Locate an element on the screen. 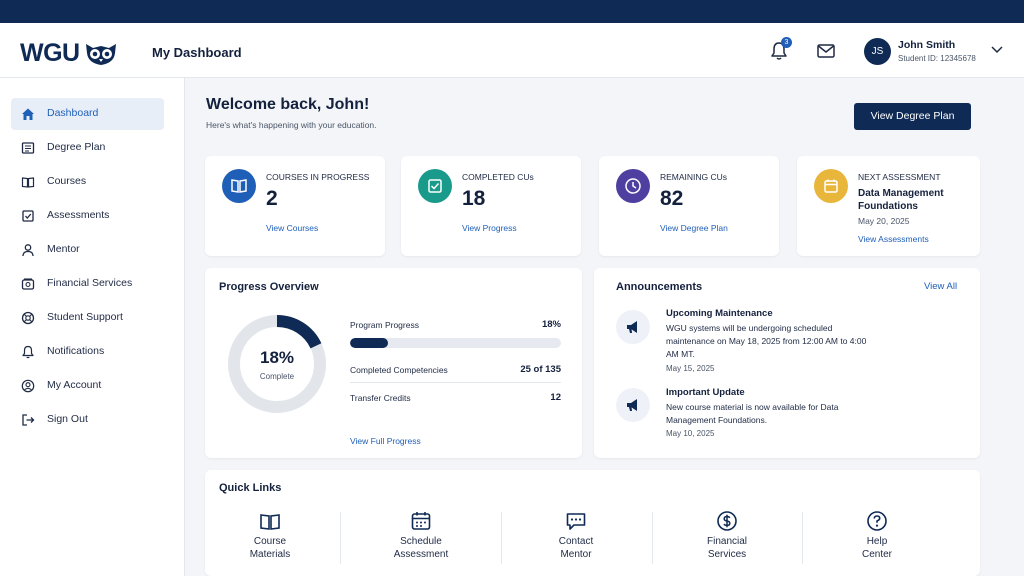 Image resolution: width=1024 pixels, height=576 pixels. next-assessment-date: May 20, 2025 is located at coordinates (884, 221).